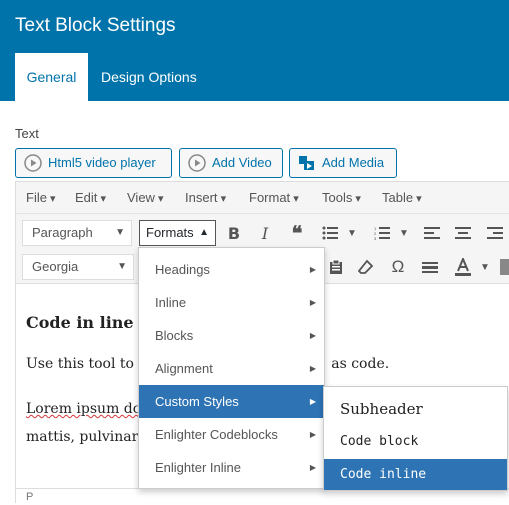 This screenshot has height=505, width=509. Describe the element at coordinates (55, 266) in the screenshot. I see `font-family-value: Georgia` at that location.